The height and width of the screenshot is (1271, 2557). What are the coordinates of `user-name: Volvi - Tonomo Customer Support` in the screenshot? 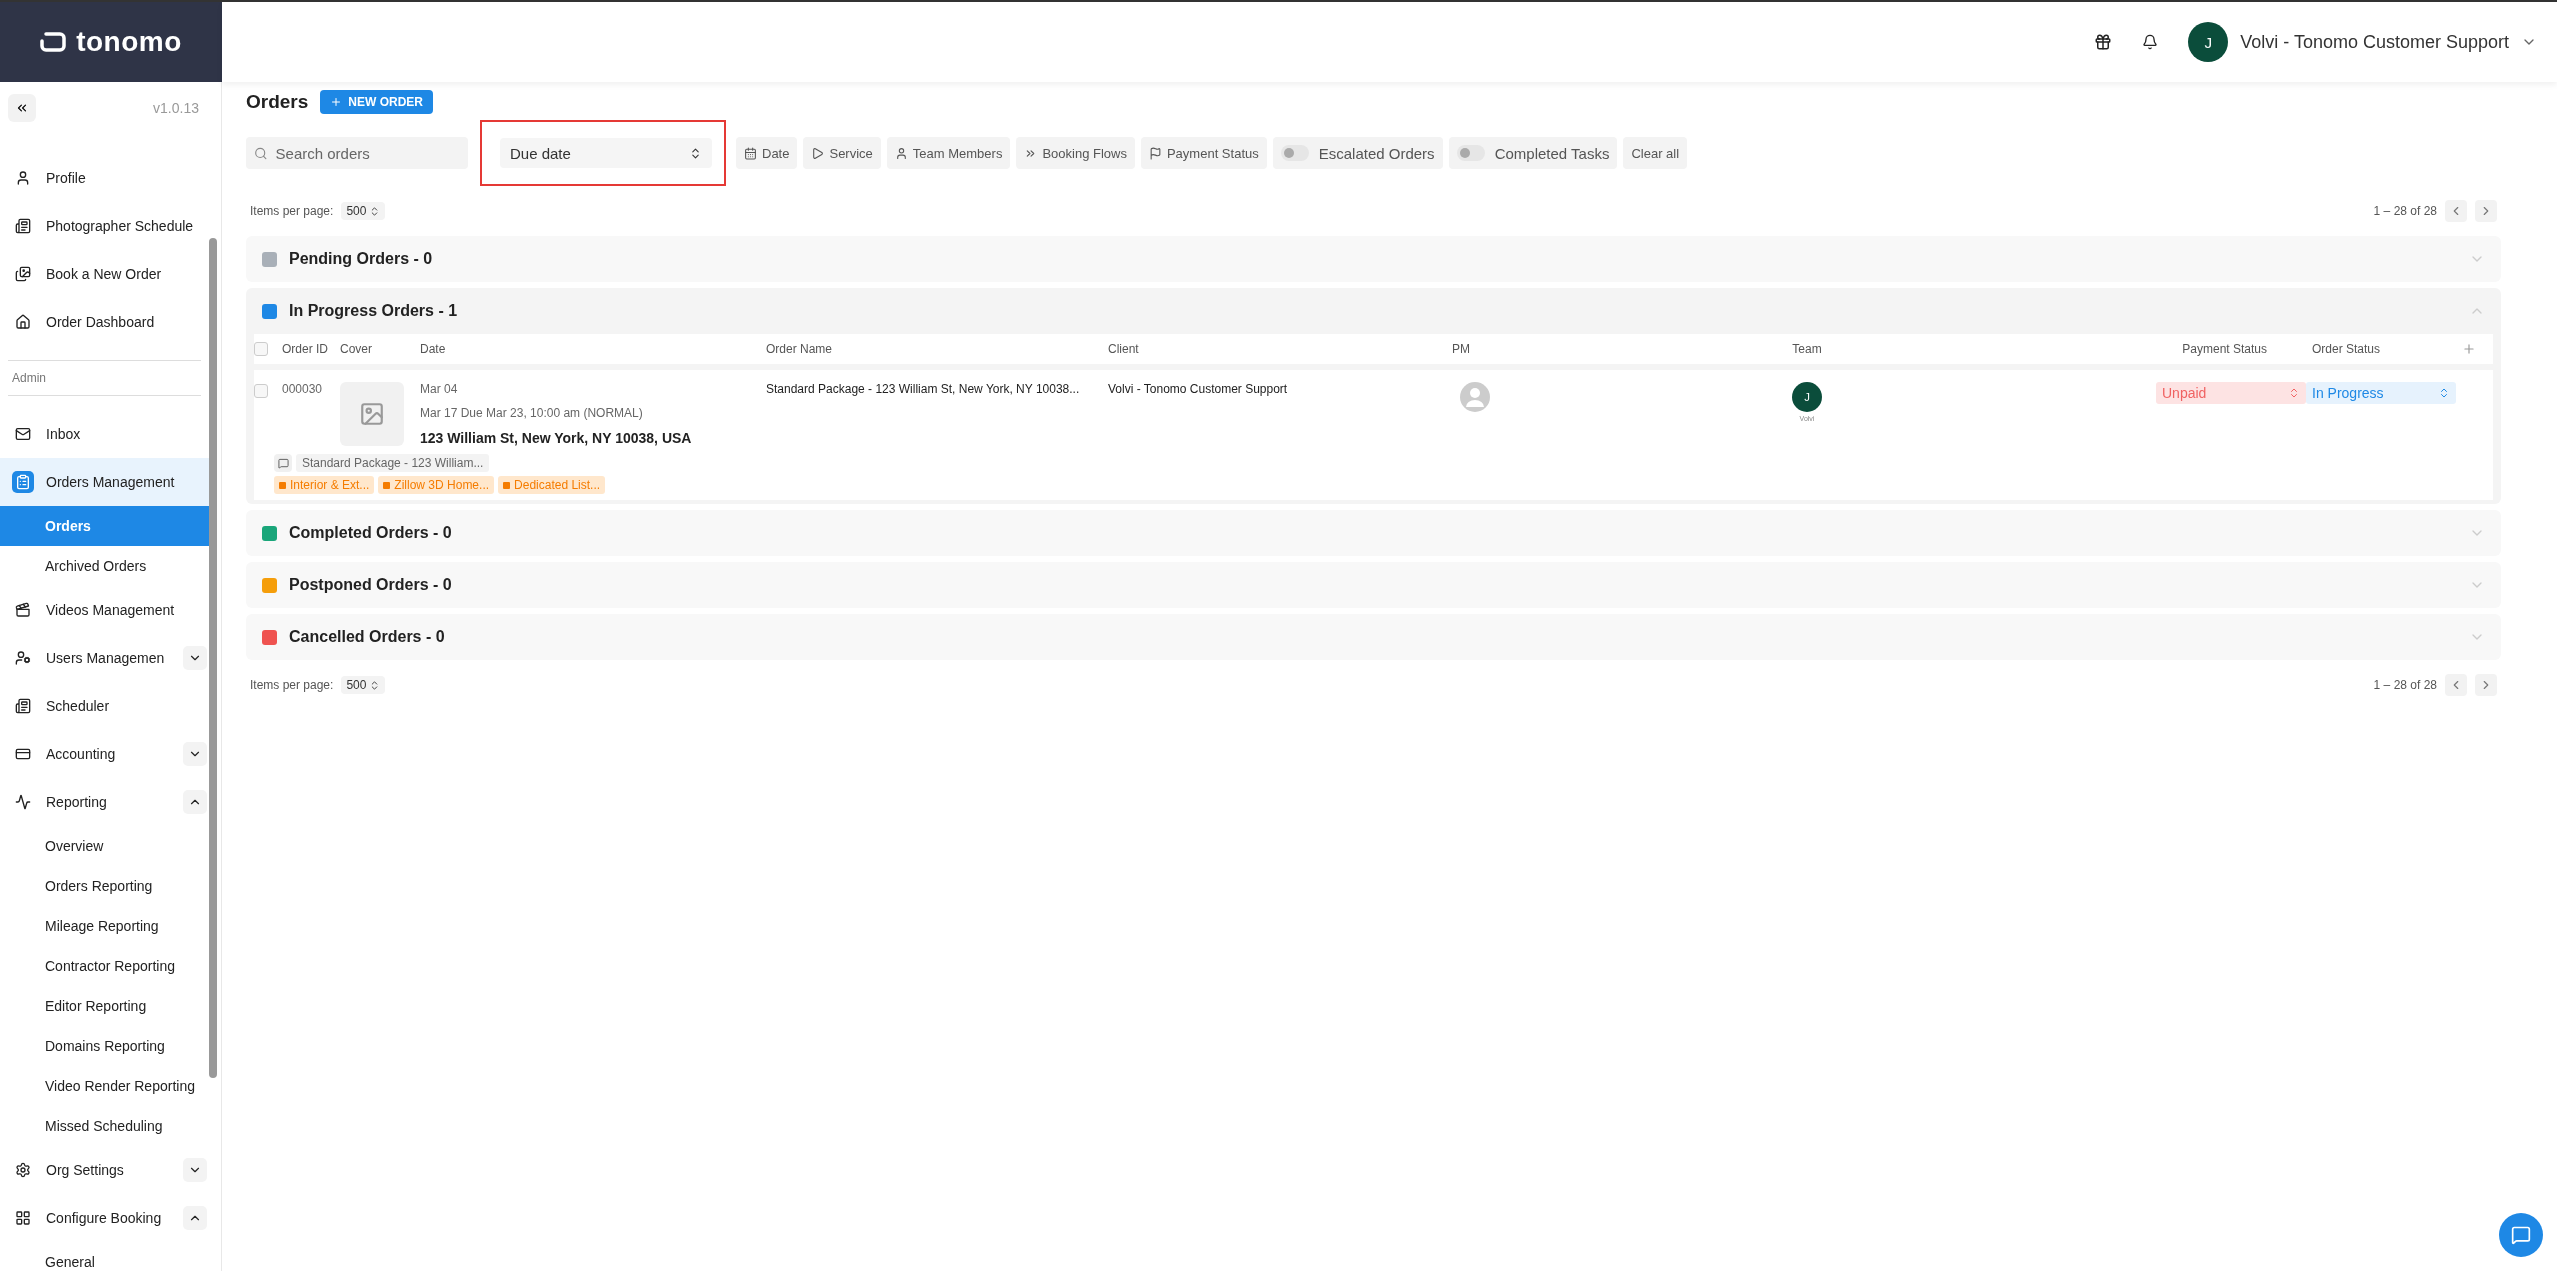 It's located at (2374, 42).